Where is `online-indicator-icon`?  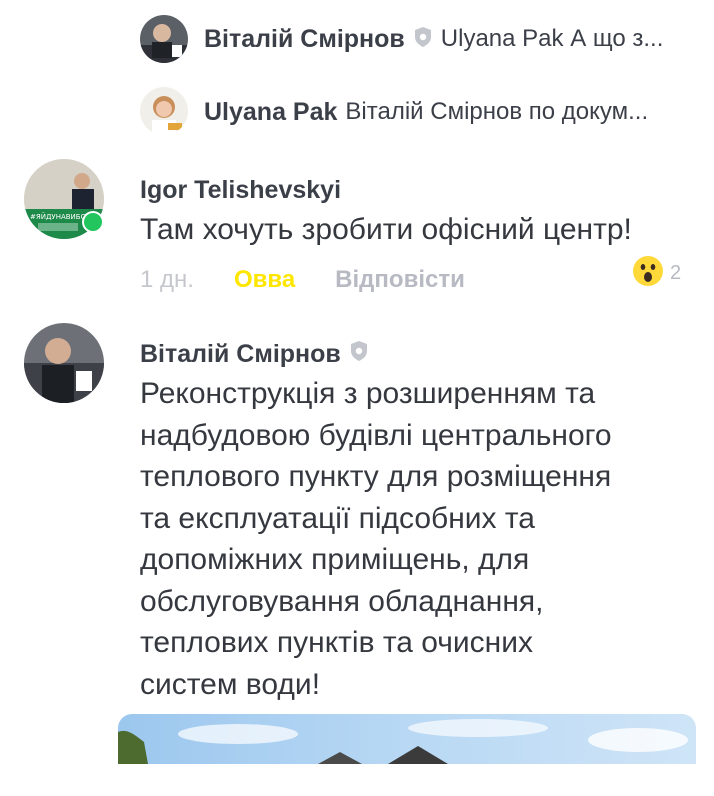
online-indicator-icon is located at coordinates (93, 222).